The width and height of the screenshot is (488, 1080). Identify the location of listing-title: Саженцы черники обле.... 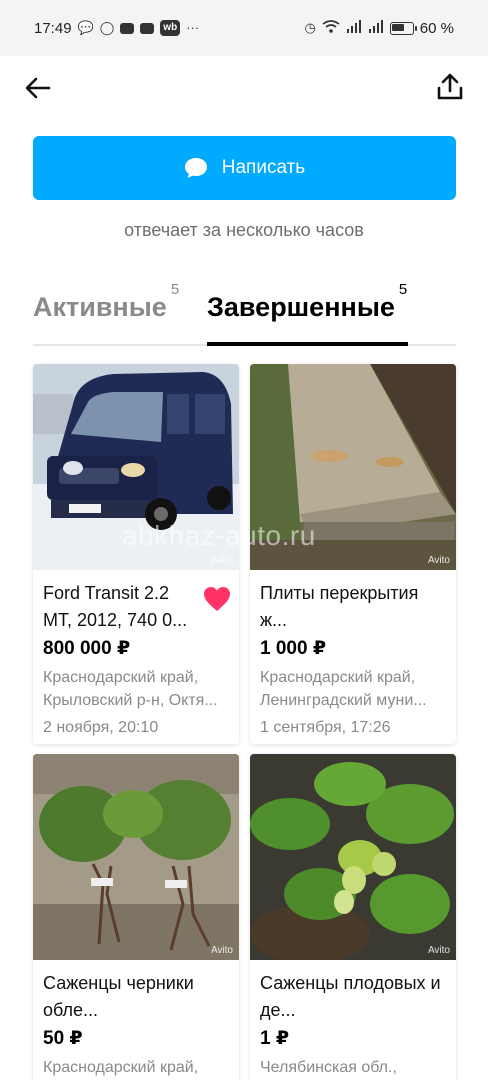
(136, 997).